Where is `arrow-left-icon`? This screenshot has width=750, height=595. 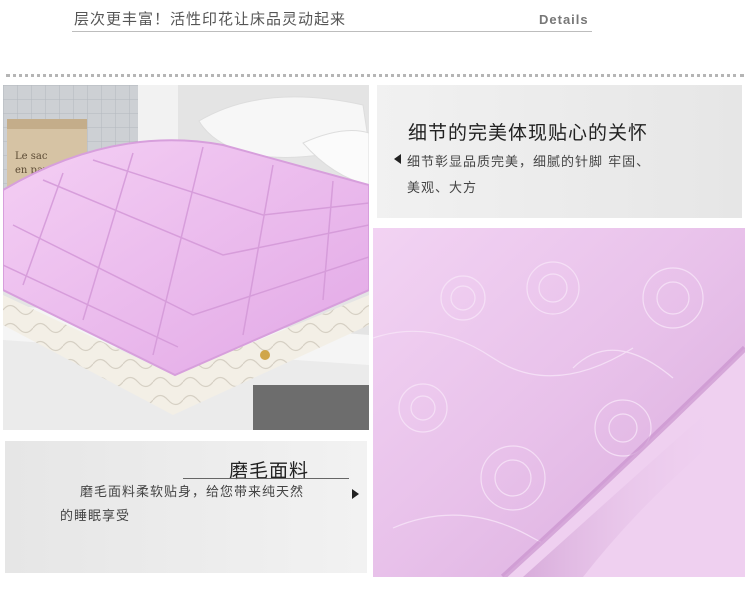 arrow-left-icon is located at coordinates (397, 159).